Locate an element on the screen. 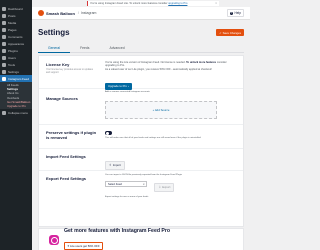 This screenshot has width=320, height=250. sidebar-collapse-menu: Collapse menu is located at coordinates (16, 112).